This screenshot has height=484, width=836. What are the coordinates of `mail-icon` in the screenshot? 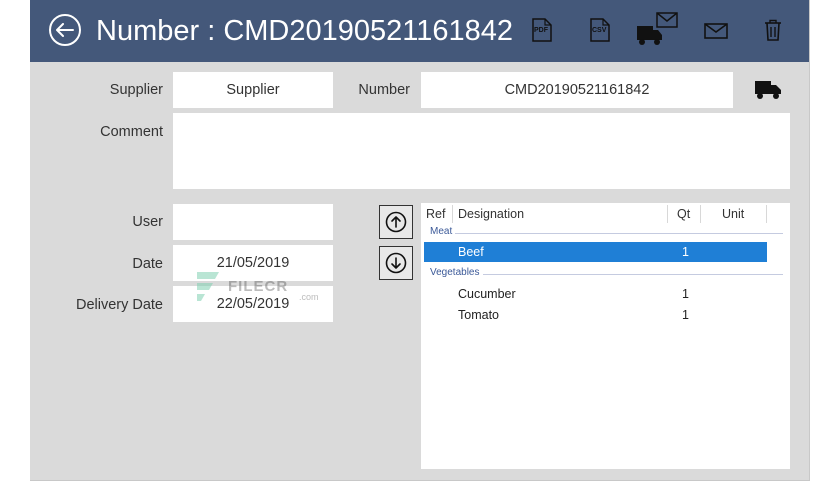 It's located at (716, 31).